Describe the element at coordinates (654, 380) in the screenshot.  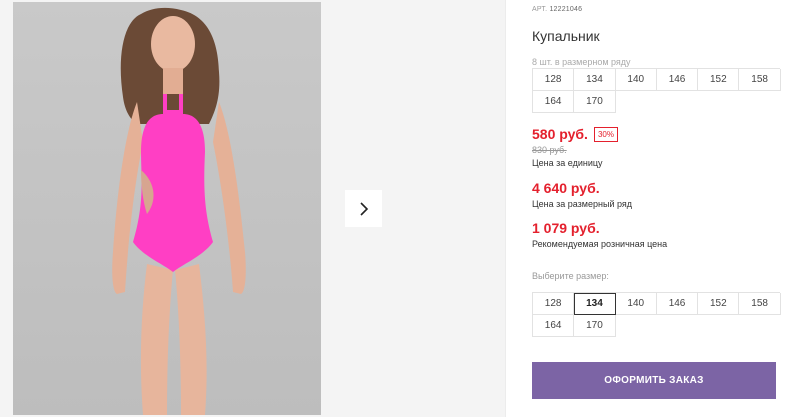
I see `place-order-button: ОФОРМИТЬ ЗАКАЗ` at that location.